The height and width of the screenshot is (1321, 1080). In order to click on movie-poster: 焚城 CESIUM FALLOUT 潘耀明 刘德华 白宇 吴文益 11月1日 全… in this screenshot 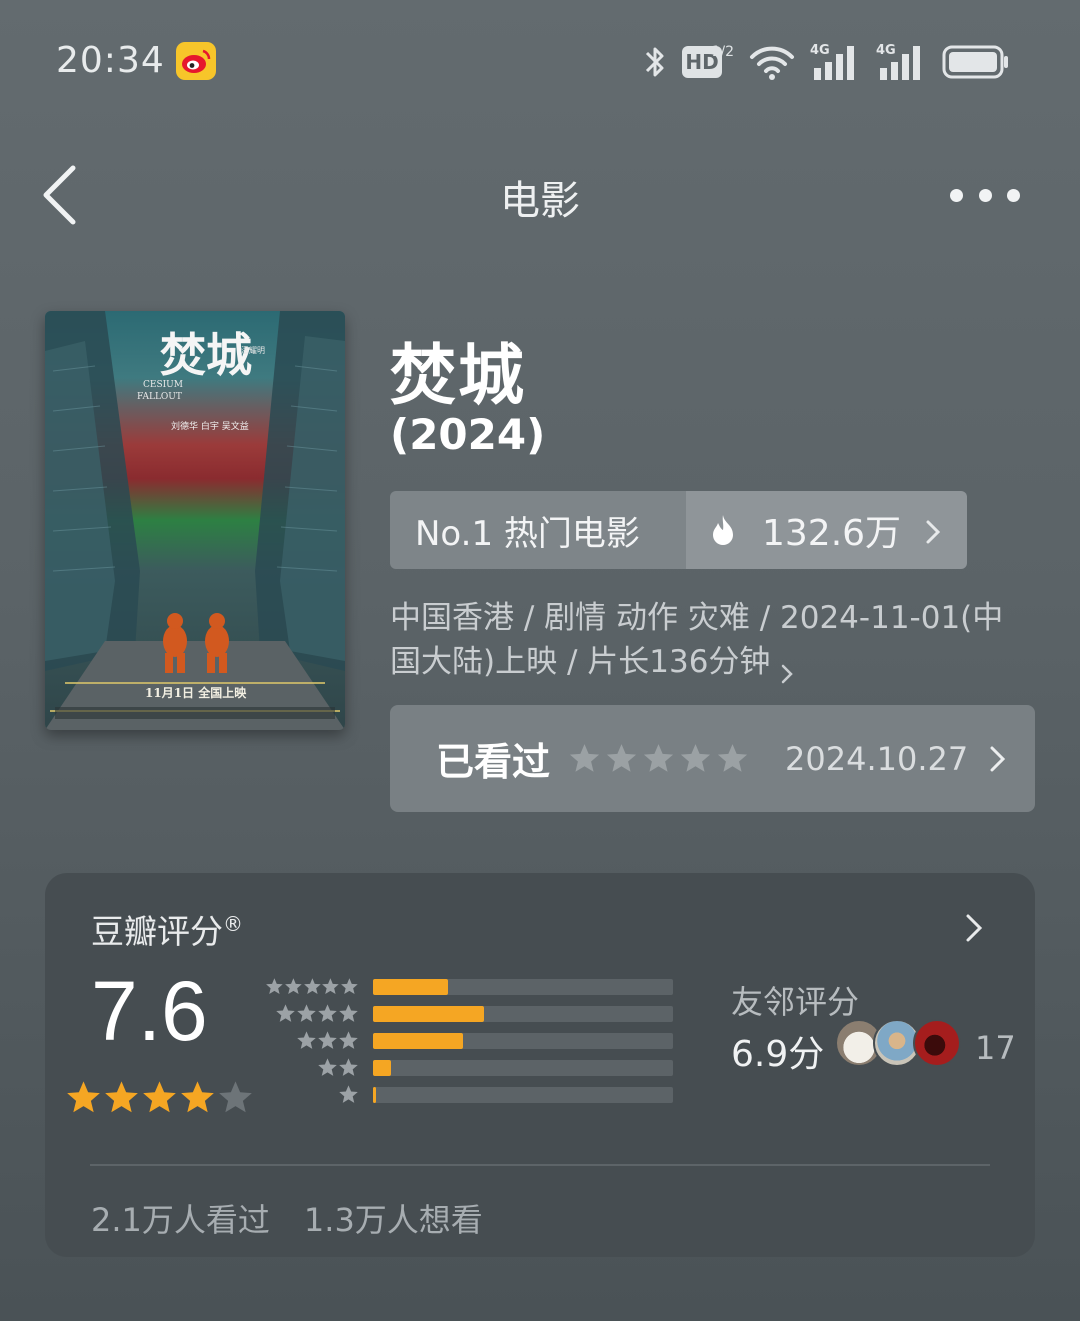, I will do `click(195, 520)`.